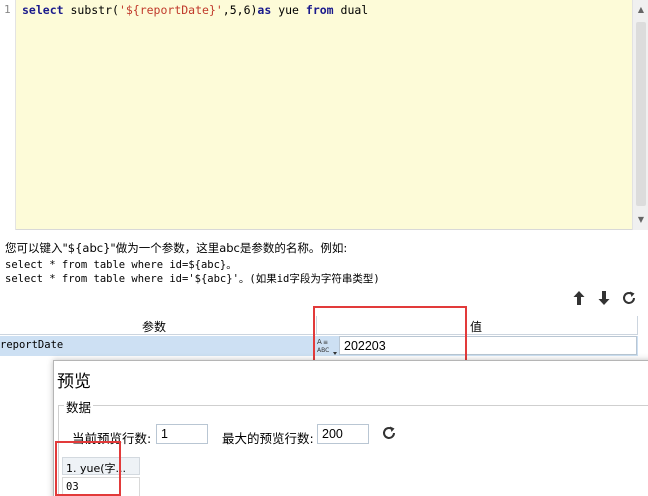 Image resolution: width=648 pixels, height=496 pixels. What do you see at coordinates (74, 382) in the screenshot?
I see `preview-title: 预览` at bounding box center [74, 382].